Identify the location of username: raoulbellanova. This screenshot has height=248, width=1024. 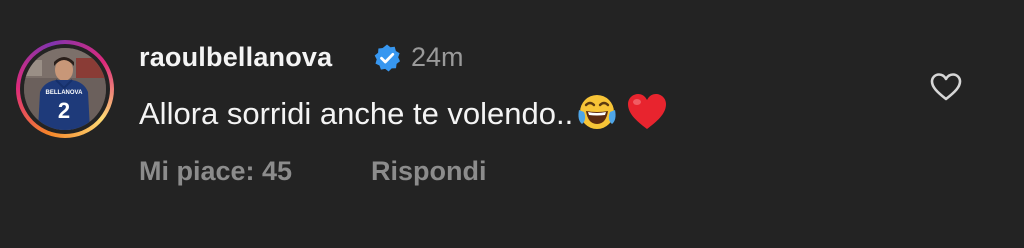
(235, 57).